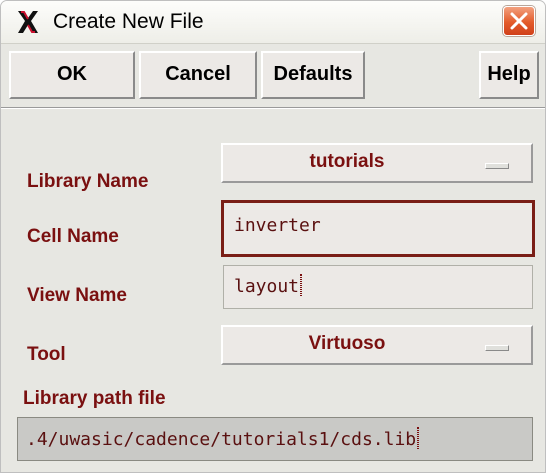 The height and width of the screenshot is (473, 546). I want to click on library-path-file-label: Library path file, so click(94, 398).